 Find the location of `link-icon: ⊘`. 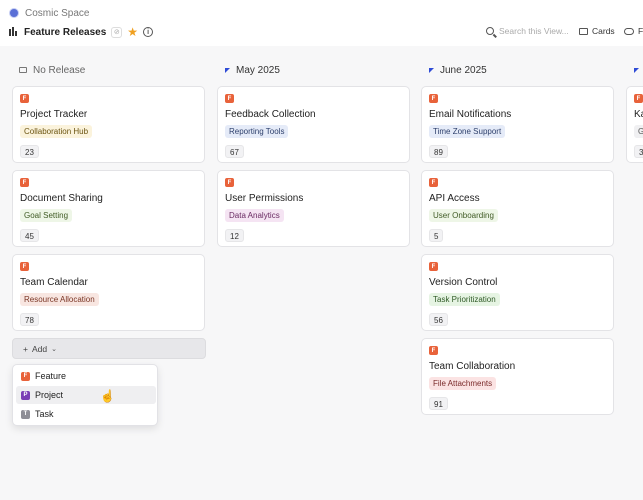

link-icon: ⊘ is located at coordinates (117, 32).